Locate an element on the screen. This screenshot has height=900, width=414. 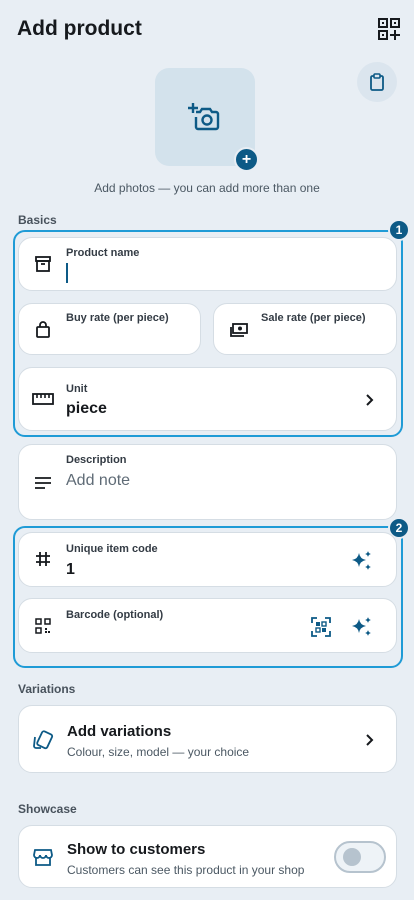
cash-icon is located at coordinates (239, 330).